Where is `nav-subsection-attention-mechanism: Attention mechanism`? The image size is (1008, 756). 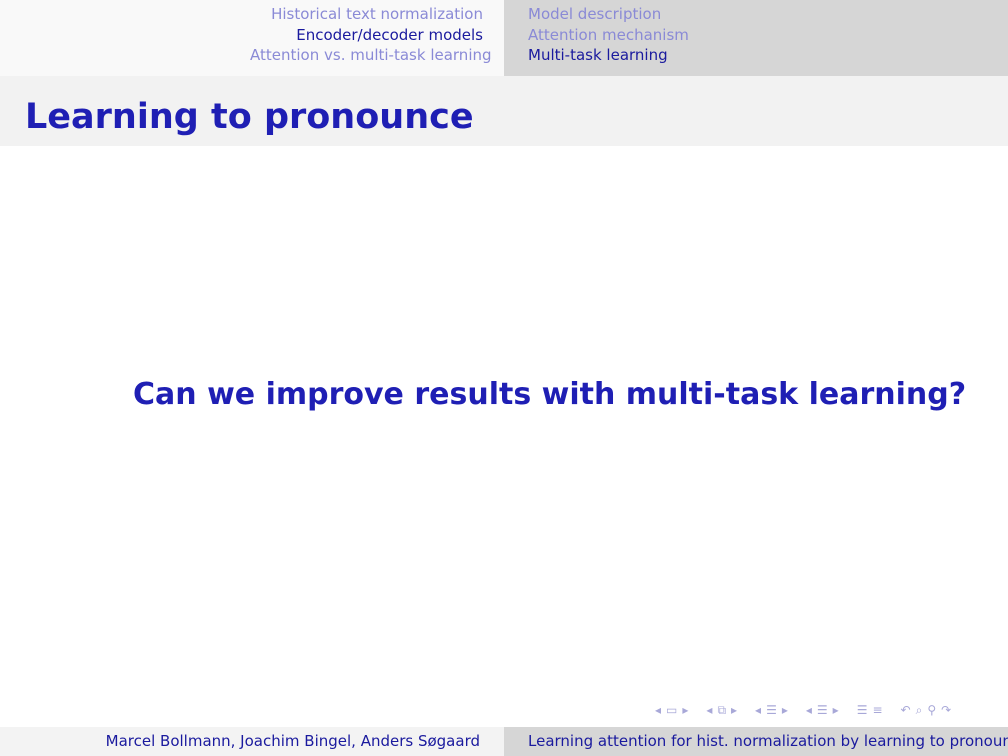 nav-subsection-attention-mechanism: Attention mechanism is located at coordinates (610, 35).